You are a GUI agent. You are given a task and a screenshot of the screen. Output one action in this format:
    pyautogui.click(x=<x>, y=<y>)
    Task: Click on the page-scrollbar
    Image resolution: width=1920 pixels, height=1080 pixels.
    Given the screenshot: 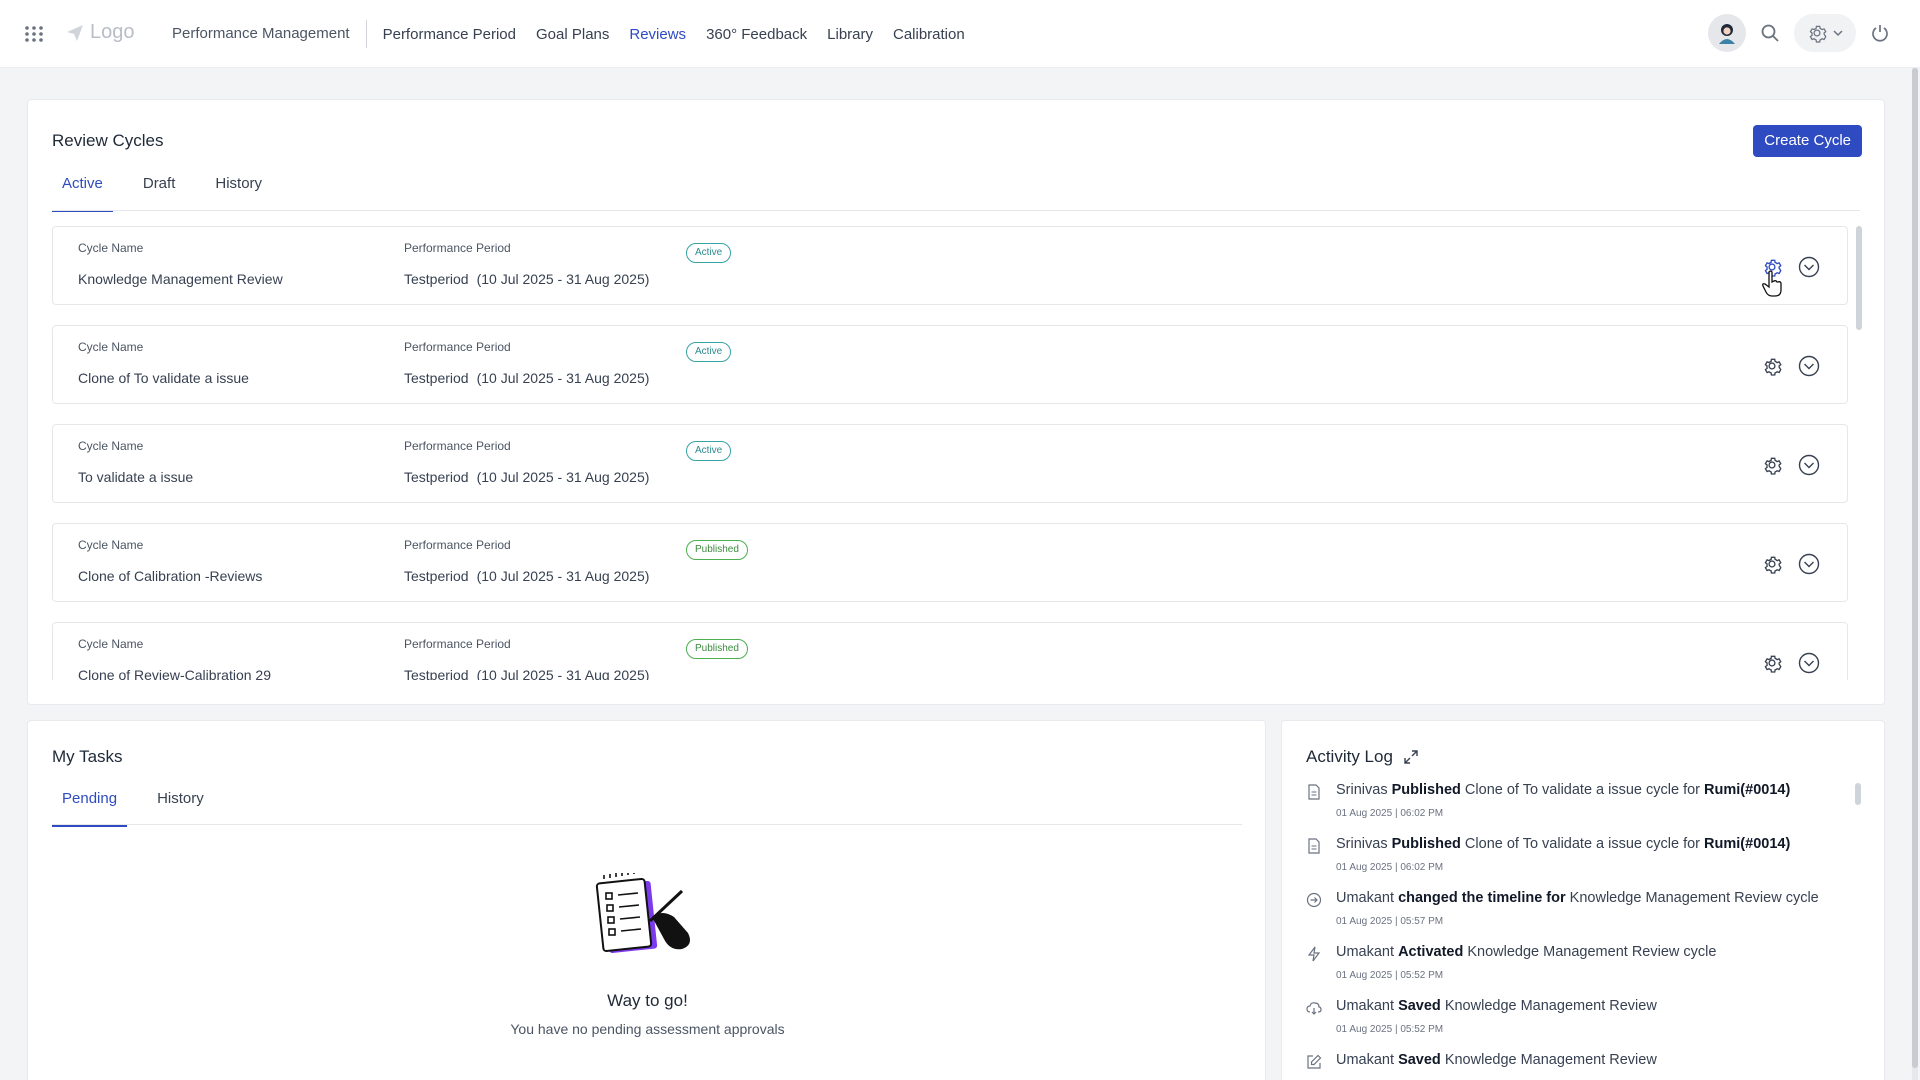 What is the action you would take?
    pyautogui.click(x=1915, y=568)
    